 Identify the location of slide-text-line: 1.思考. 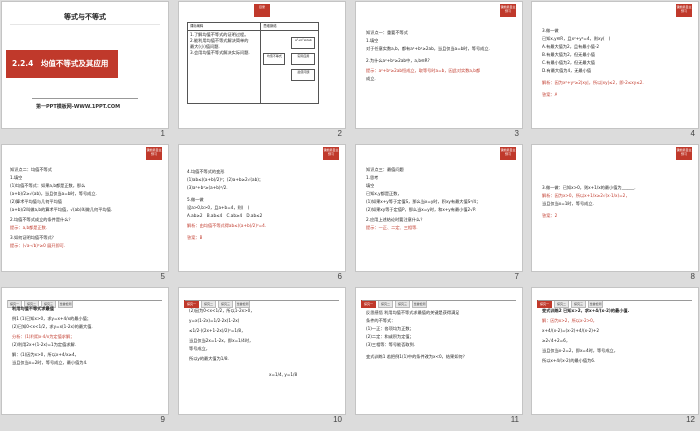
(372, 177).